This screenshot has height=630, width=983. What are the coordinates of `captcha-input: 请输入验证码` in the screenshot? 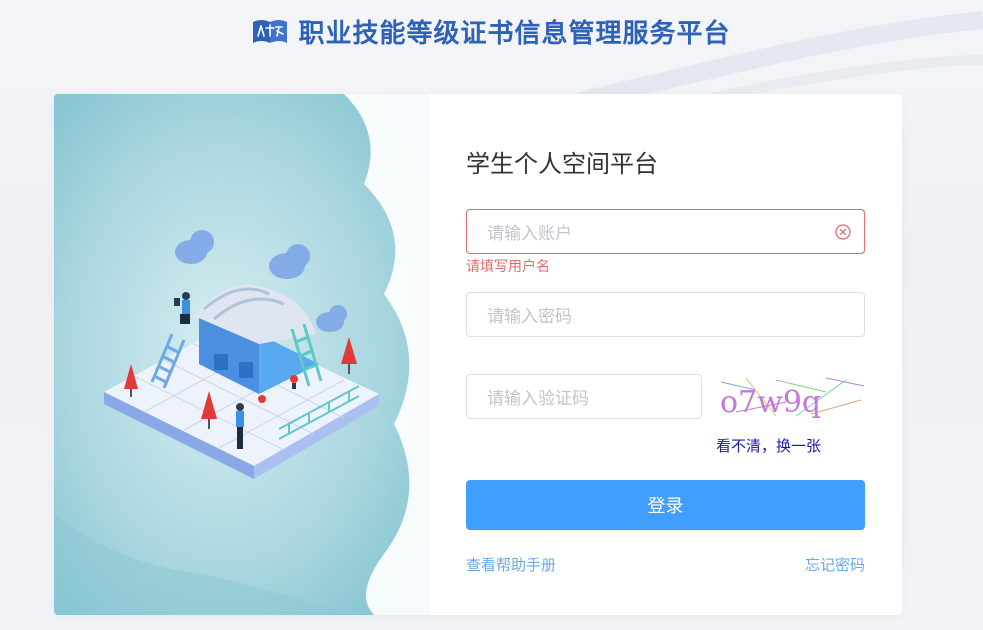 It's located at (584, 396).